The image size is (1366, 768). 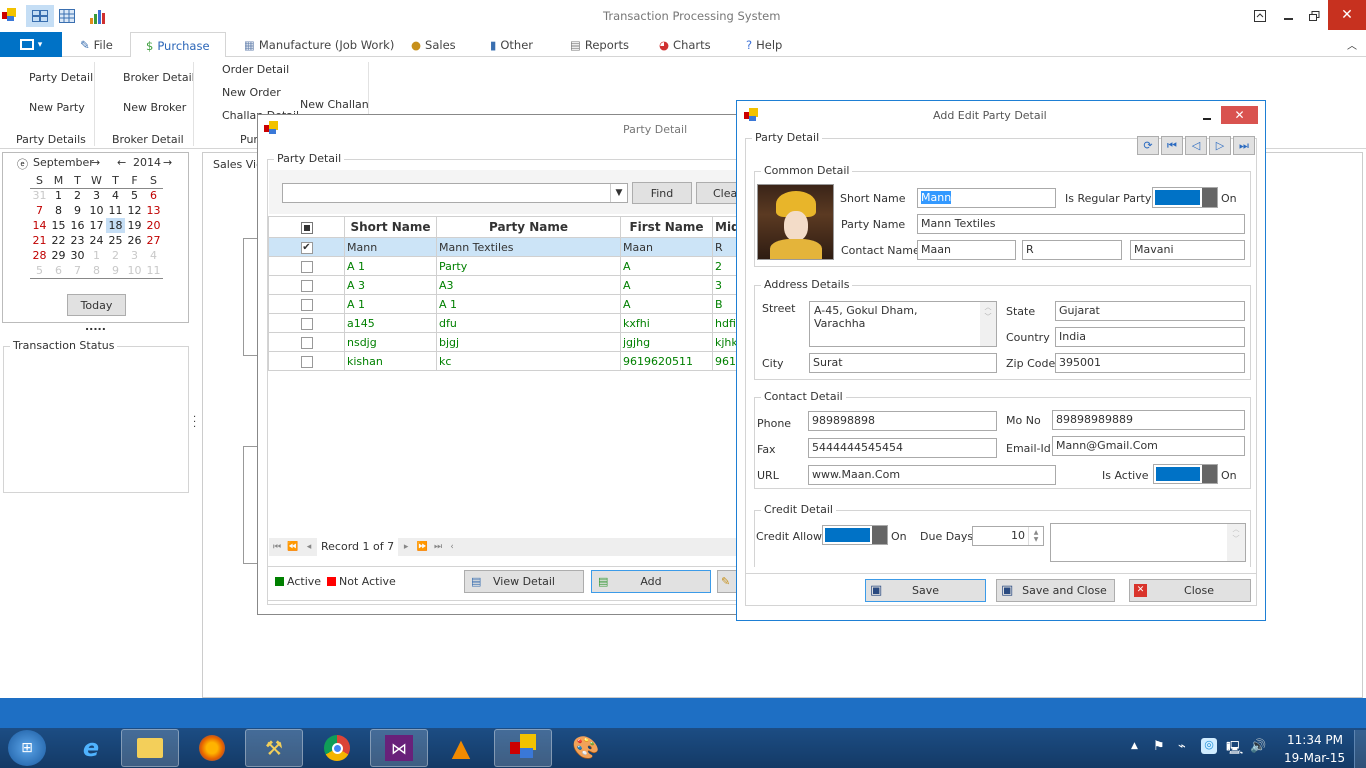 What do you see at coordinates (455, 193) in the screenshot?
I see `search-combo` at bounding box center [455, 193].